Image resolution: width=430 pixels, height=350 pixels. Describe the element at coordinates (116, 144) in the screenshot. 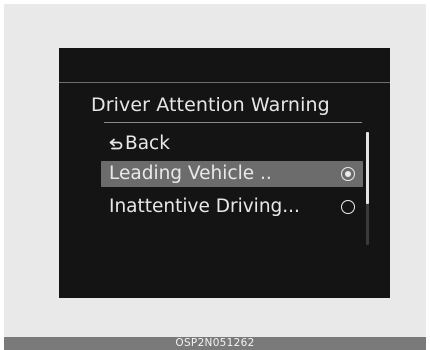

I see `back-arrow-icon` at that location.